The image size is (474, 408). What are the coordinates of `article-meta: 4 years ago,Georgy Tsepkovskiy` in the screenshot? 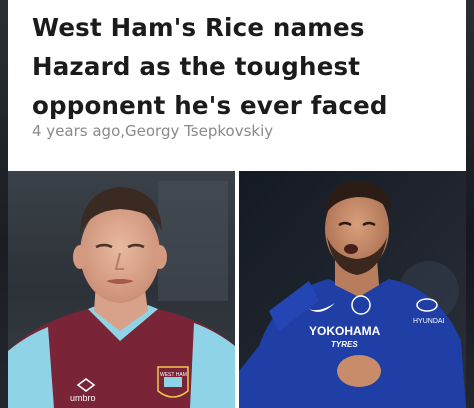 It's located at (153, 131).